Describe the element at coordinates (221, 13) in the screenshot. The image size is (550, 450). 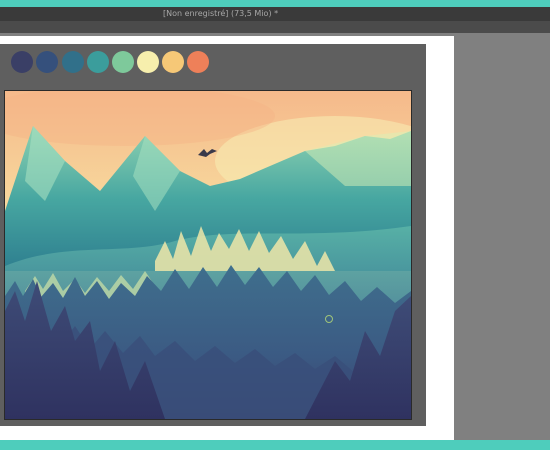
I see `document-title: [Non enregistré] (73,5 Mio) *` at that location.